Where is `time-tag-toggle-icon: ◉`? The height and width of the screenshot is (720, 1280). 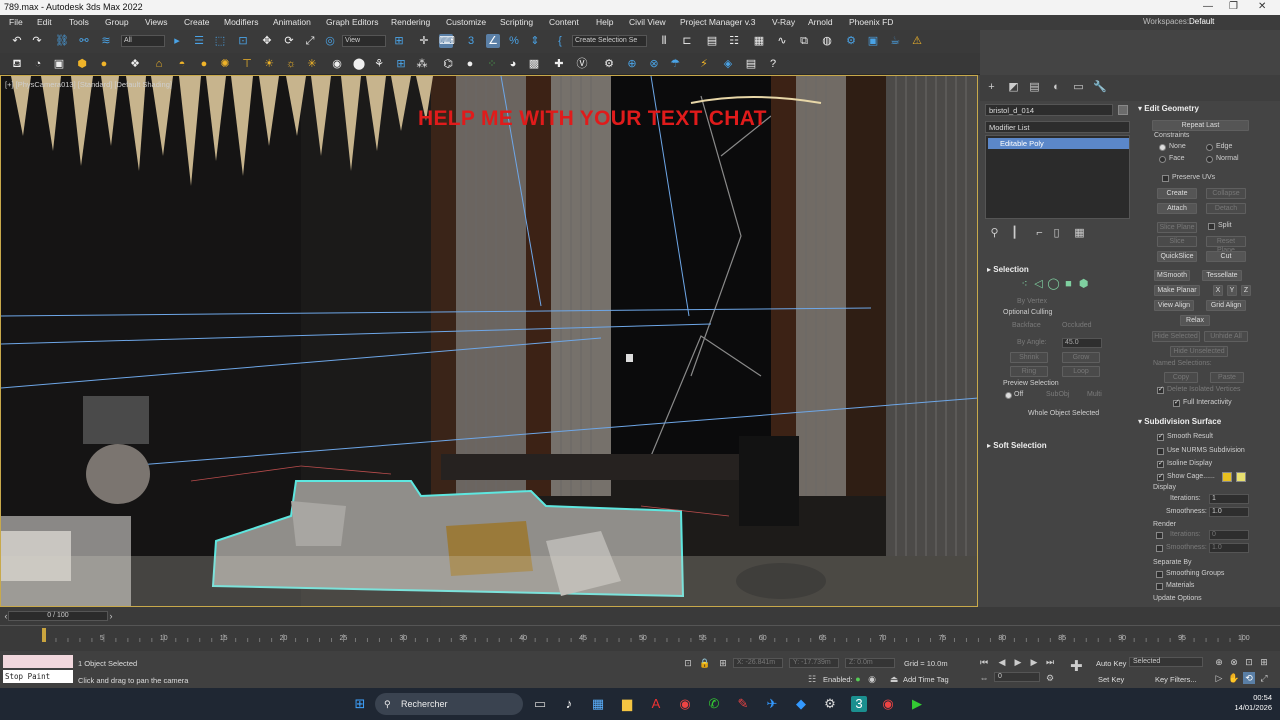 time-tag-toggle-icon: ◉ is located at coordinates (872, 679).